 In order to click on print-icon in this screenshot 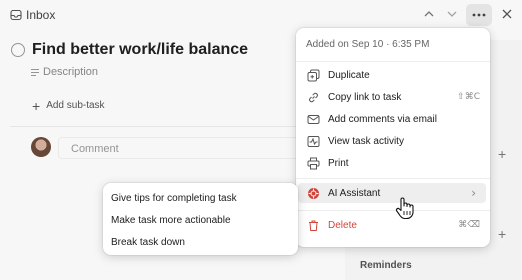, I will do `click(313, 163)`.